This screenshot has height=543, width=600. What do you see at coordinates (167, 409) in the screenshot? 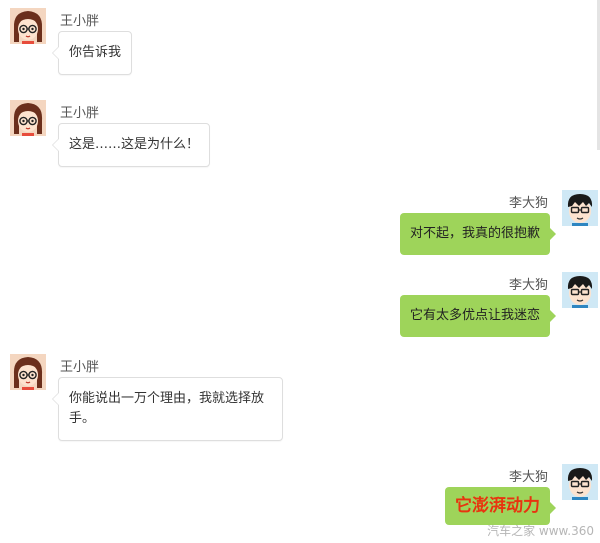
I see `message-bubble: 你能说出一万个理由，我就选择放手。` at bounding box center [167, 409].